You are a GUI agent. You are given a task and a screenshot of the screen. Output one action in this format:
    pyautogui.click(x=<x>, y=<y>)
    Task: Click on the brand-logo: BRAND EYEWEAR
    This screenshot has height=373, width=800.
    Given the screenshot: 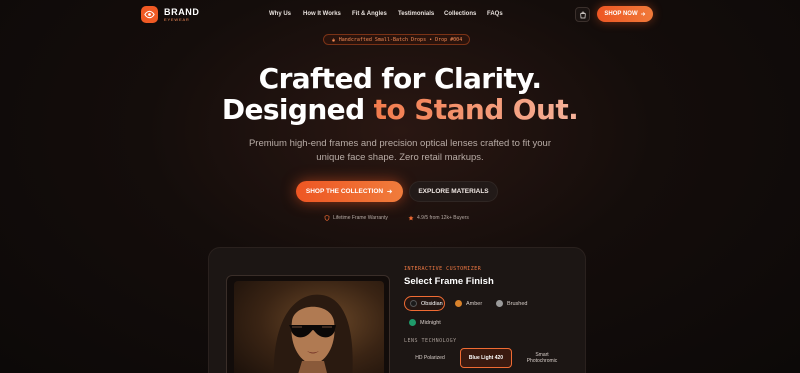 What is the action you would take?
    pyautogui.click(x=170, y=14)
    